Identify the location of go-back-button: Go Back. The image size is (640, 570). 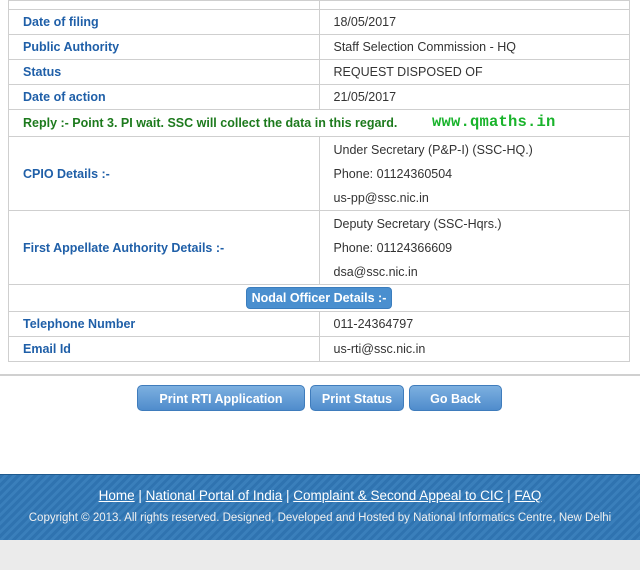
(455, 398).